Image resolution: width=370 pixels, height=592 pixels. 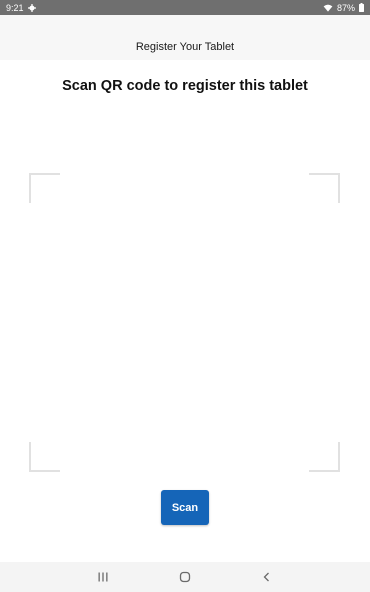 I want to click on home-icon, so click(x=185, y=577).